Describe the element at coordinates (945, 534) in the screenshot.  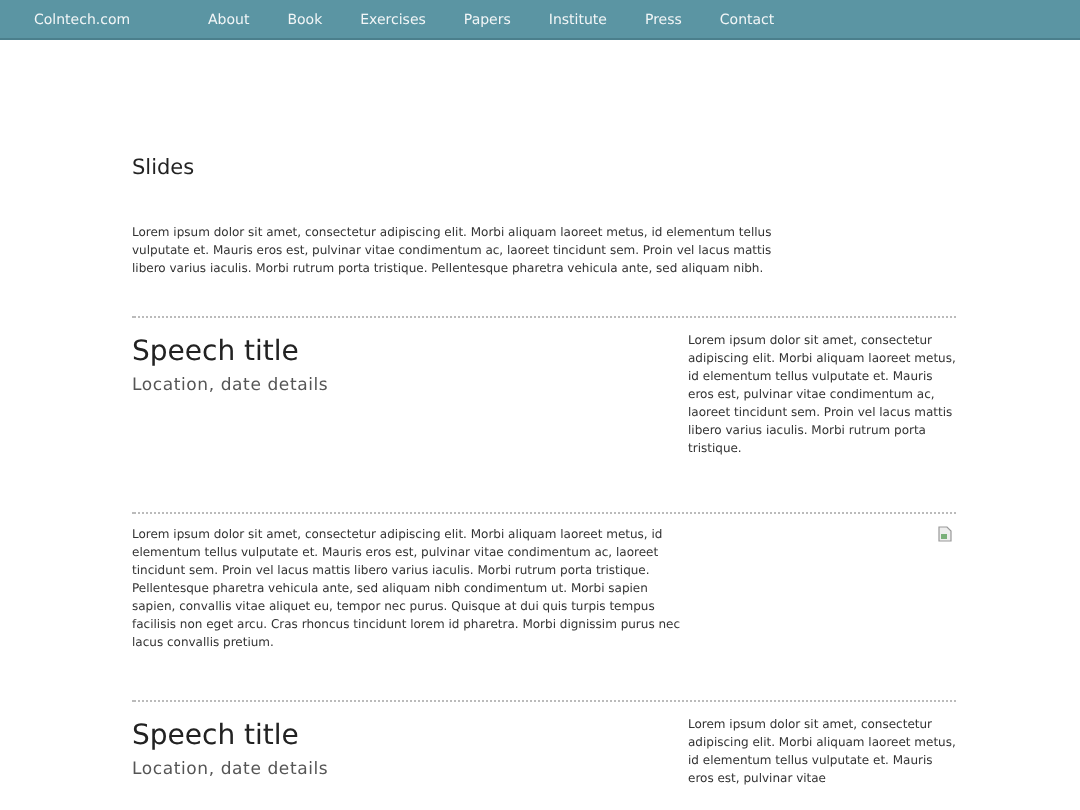
I see `broken-image-icon` at that location.